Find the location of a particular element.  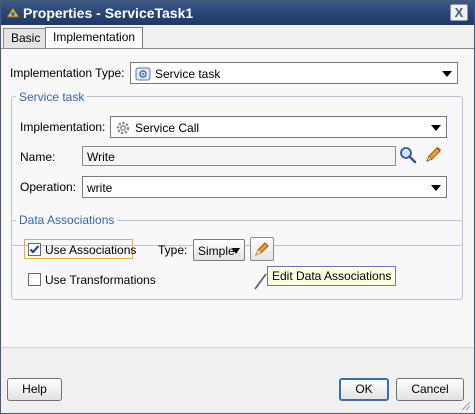

type-value: Simple is located at coordinates (216, 251).